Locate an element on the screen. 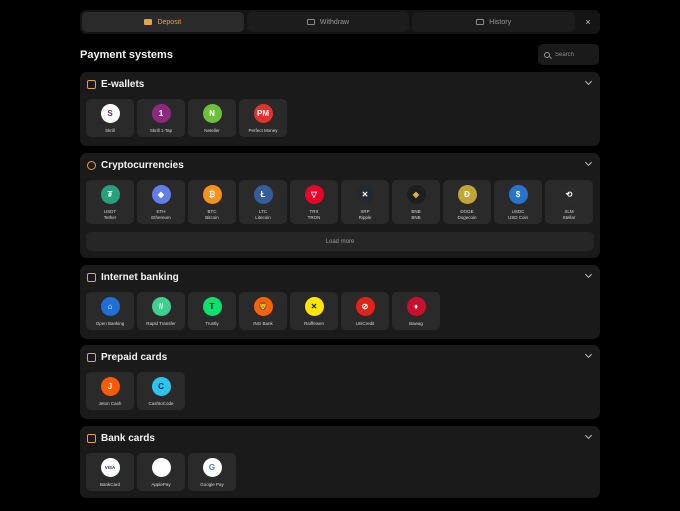  payment-label-line1: Perfect Money is located at coordinates (263, 130).